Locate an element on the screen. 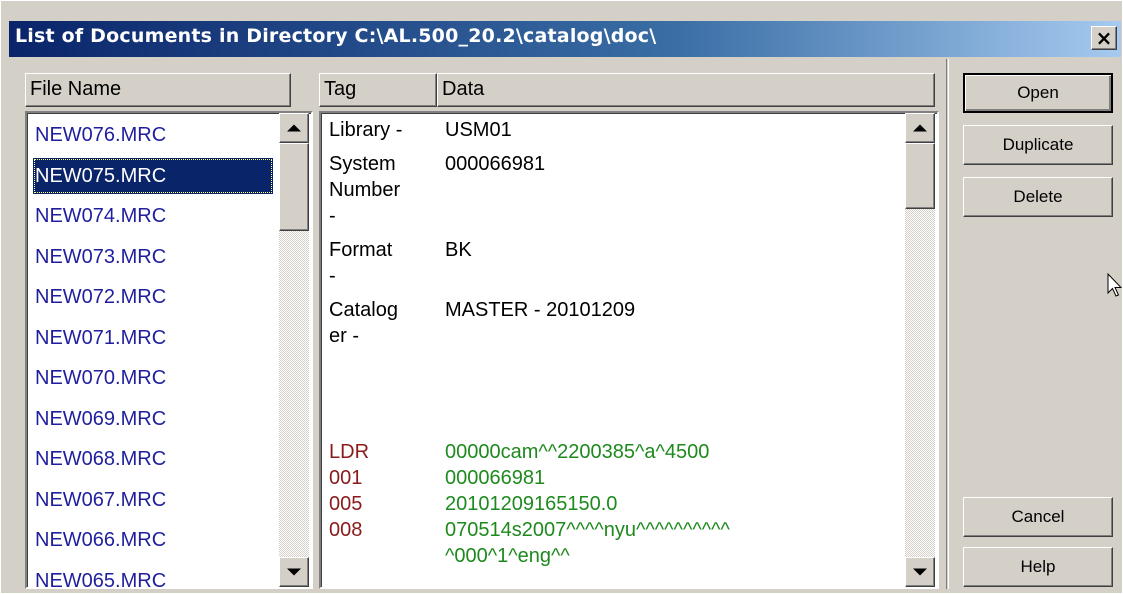 This screenshot has height=594, width=1123. file-list-item: NEW071.MRC is located at coordinates (153, 338).